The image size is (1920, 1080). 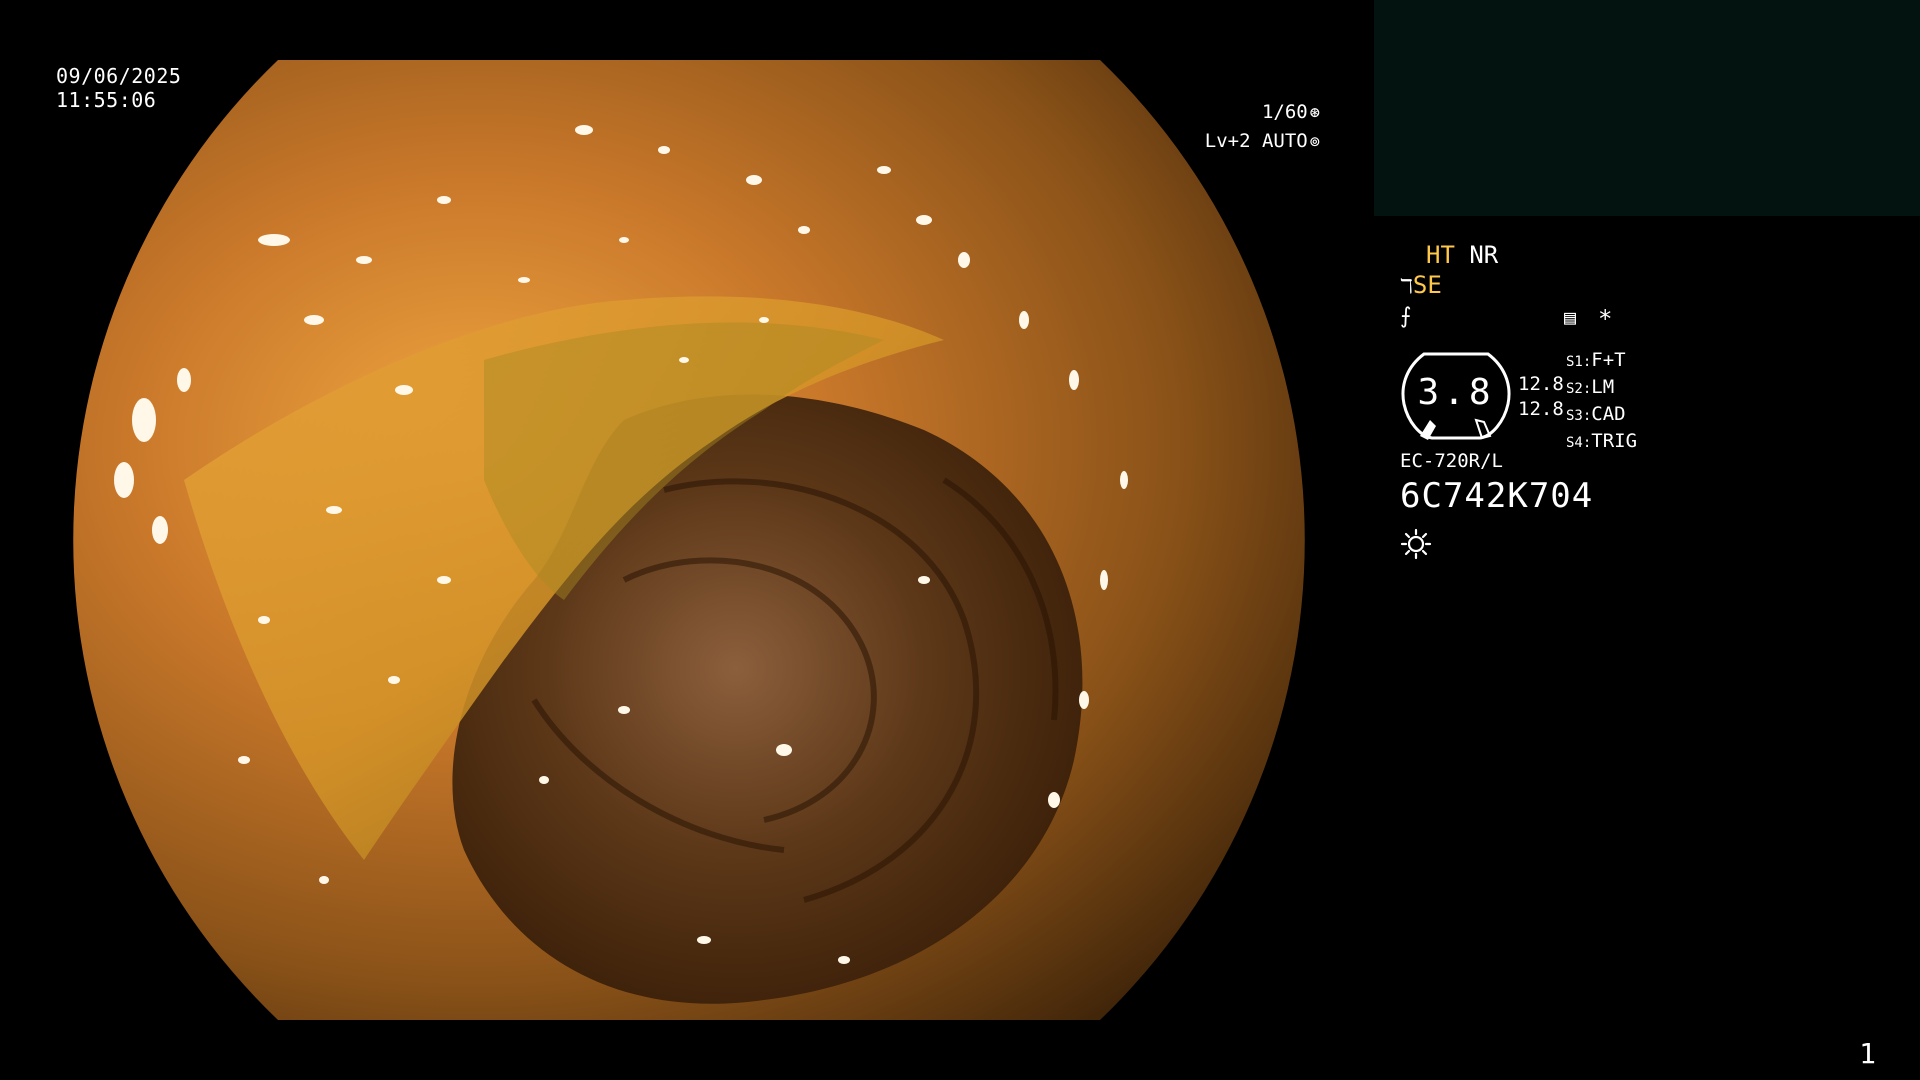 What do you see at coordinates (1497, 496) in the screenshot?
I see `scope-serial: 6C742K704` at bounding box center [1497, 496].